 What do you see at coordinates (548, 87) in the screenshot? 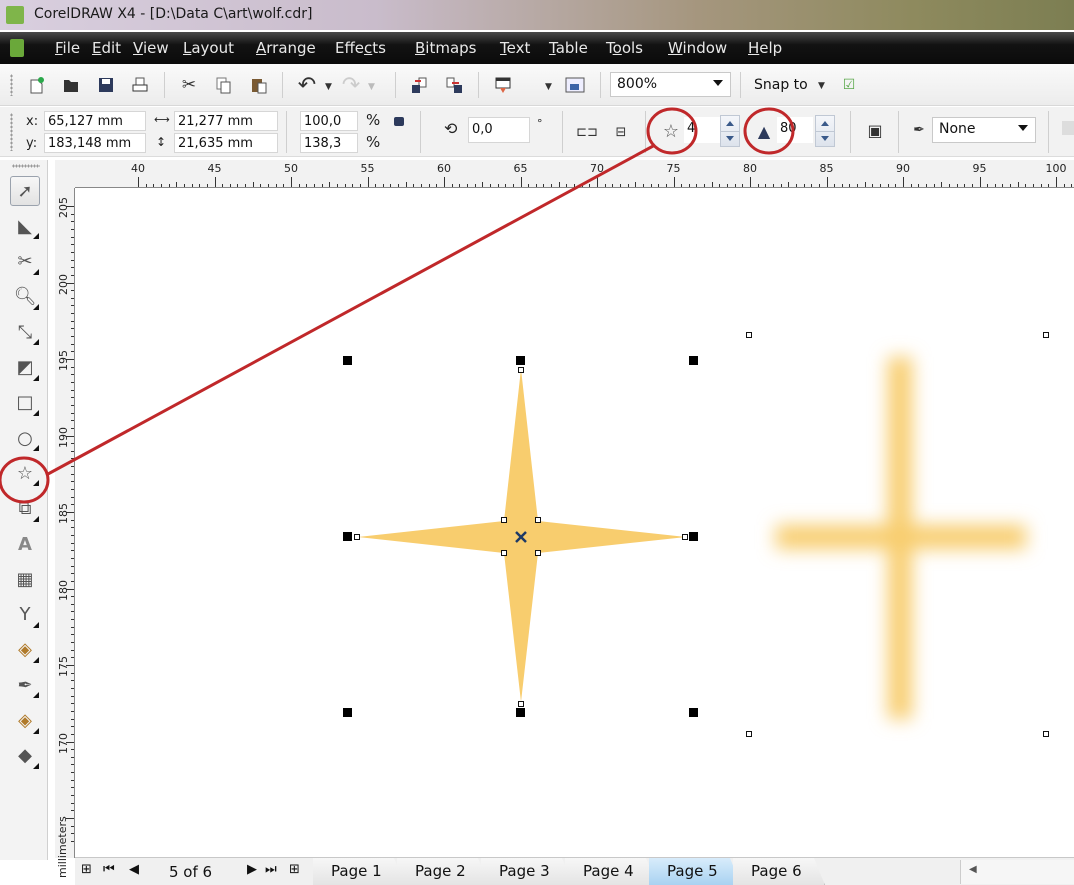
I see `launcher-dropdown-arrow: ▼` at bounding box center [548, 87].